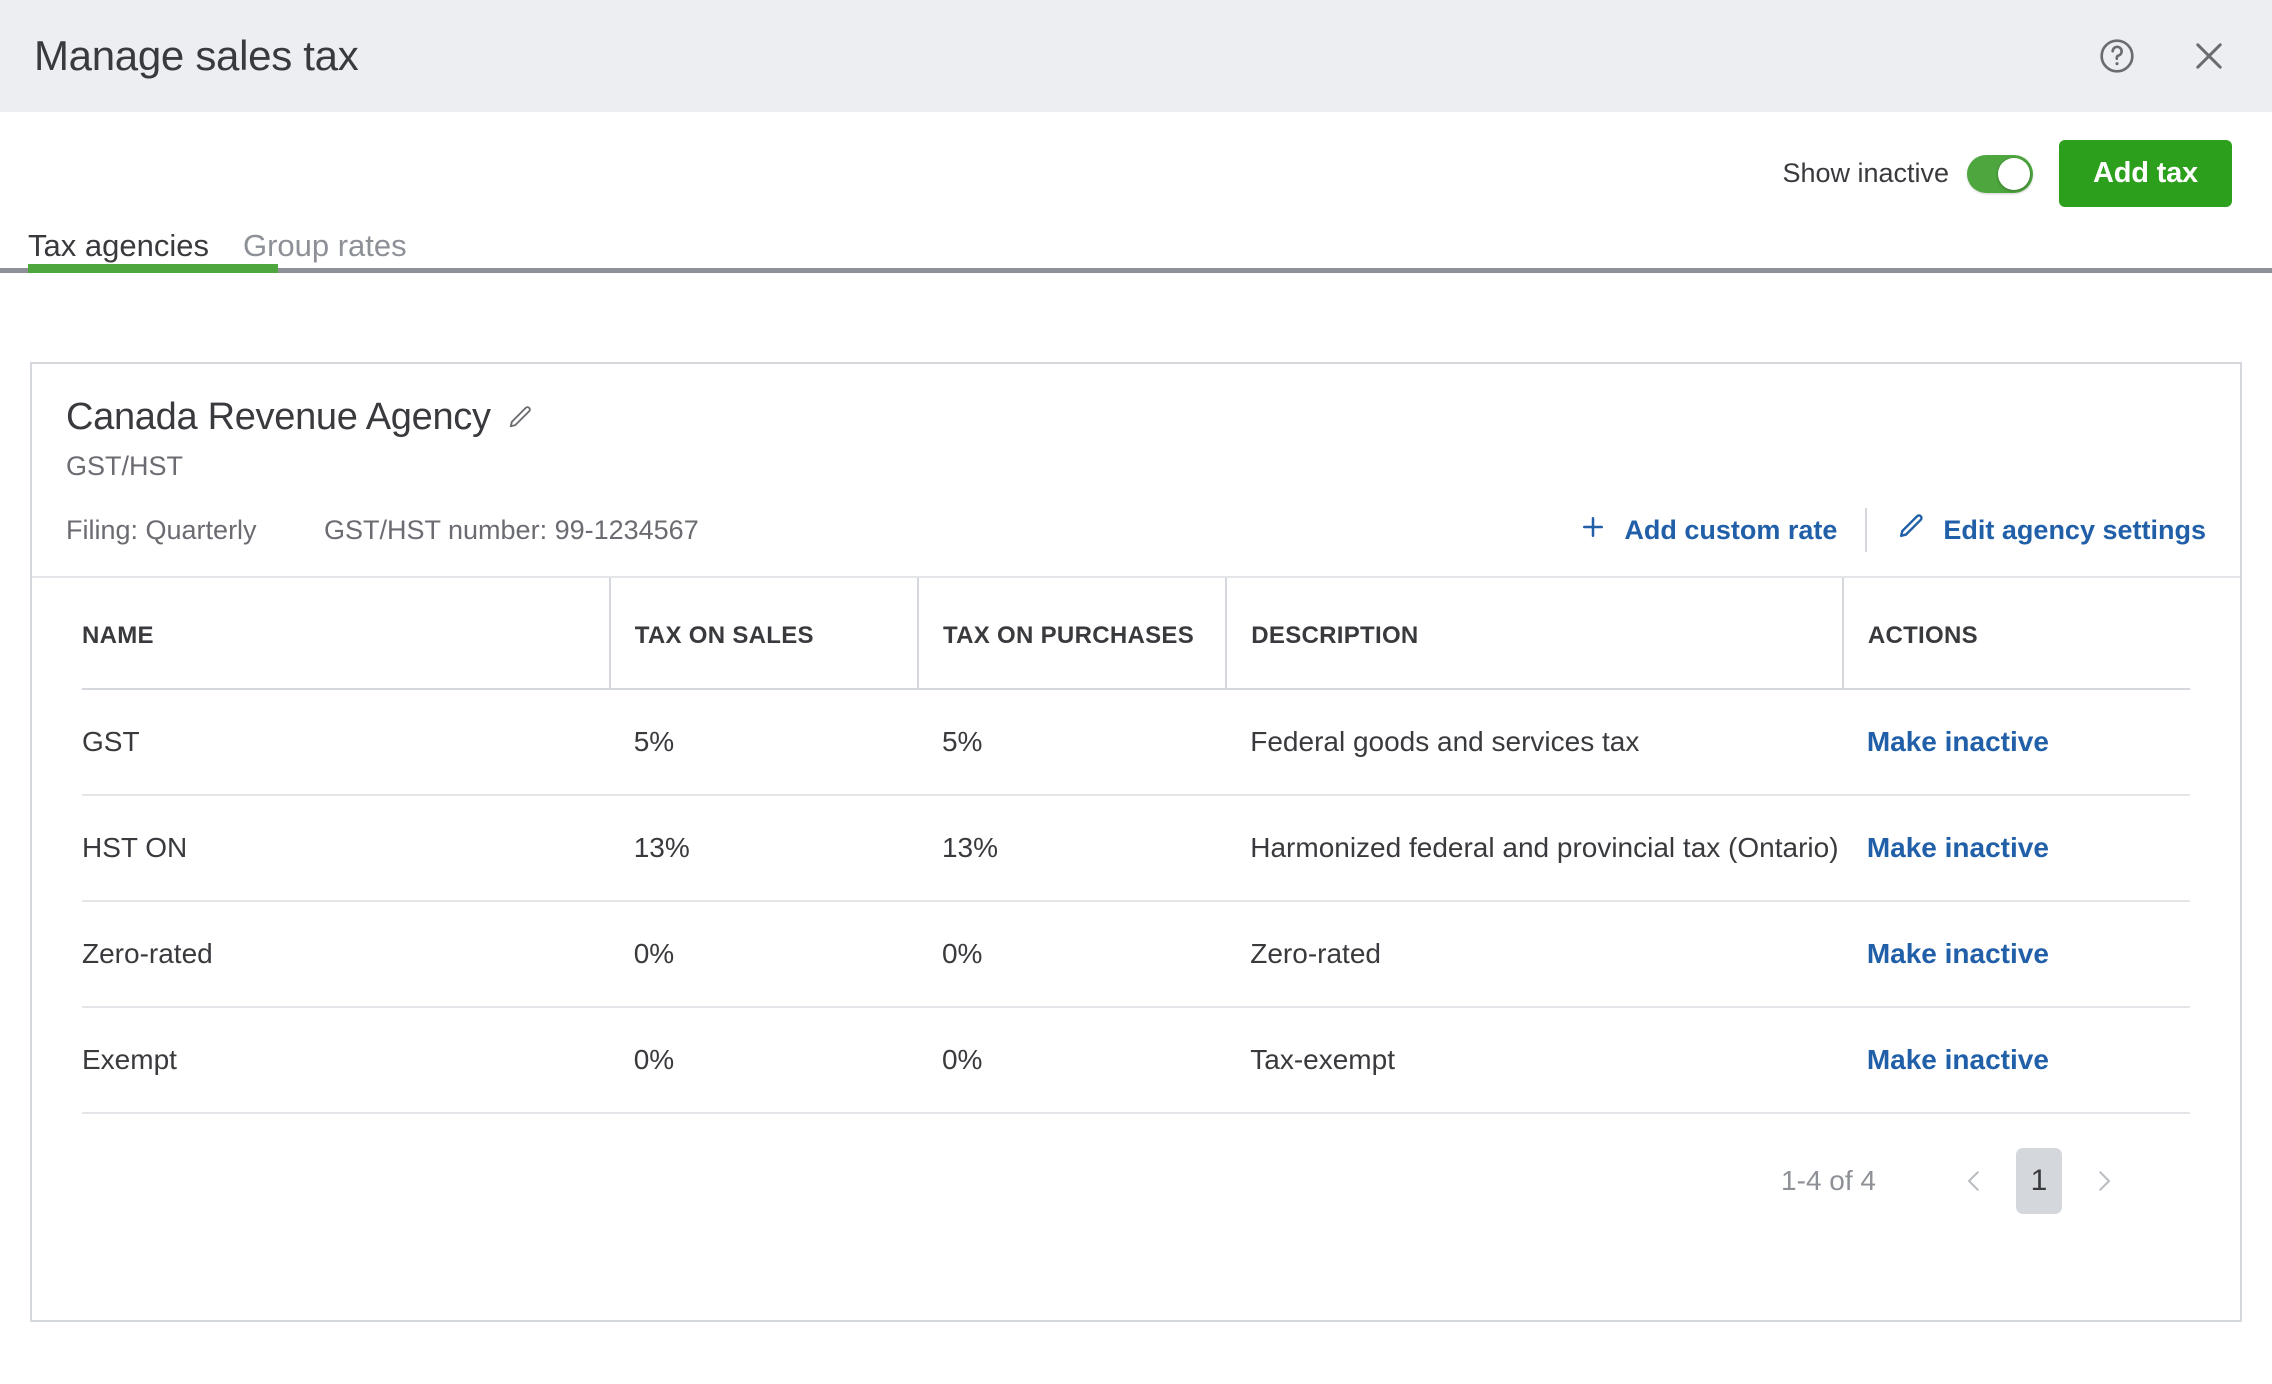  Describe the element at coordinates (346, 742) in the screenshot. I see `cell-name: GST` at that location.